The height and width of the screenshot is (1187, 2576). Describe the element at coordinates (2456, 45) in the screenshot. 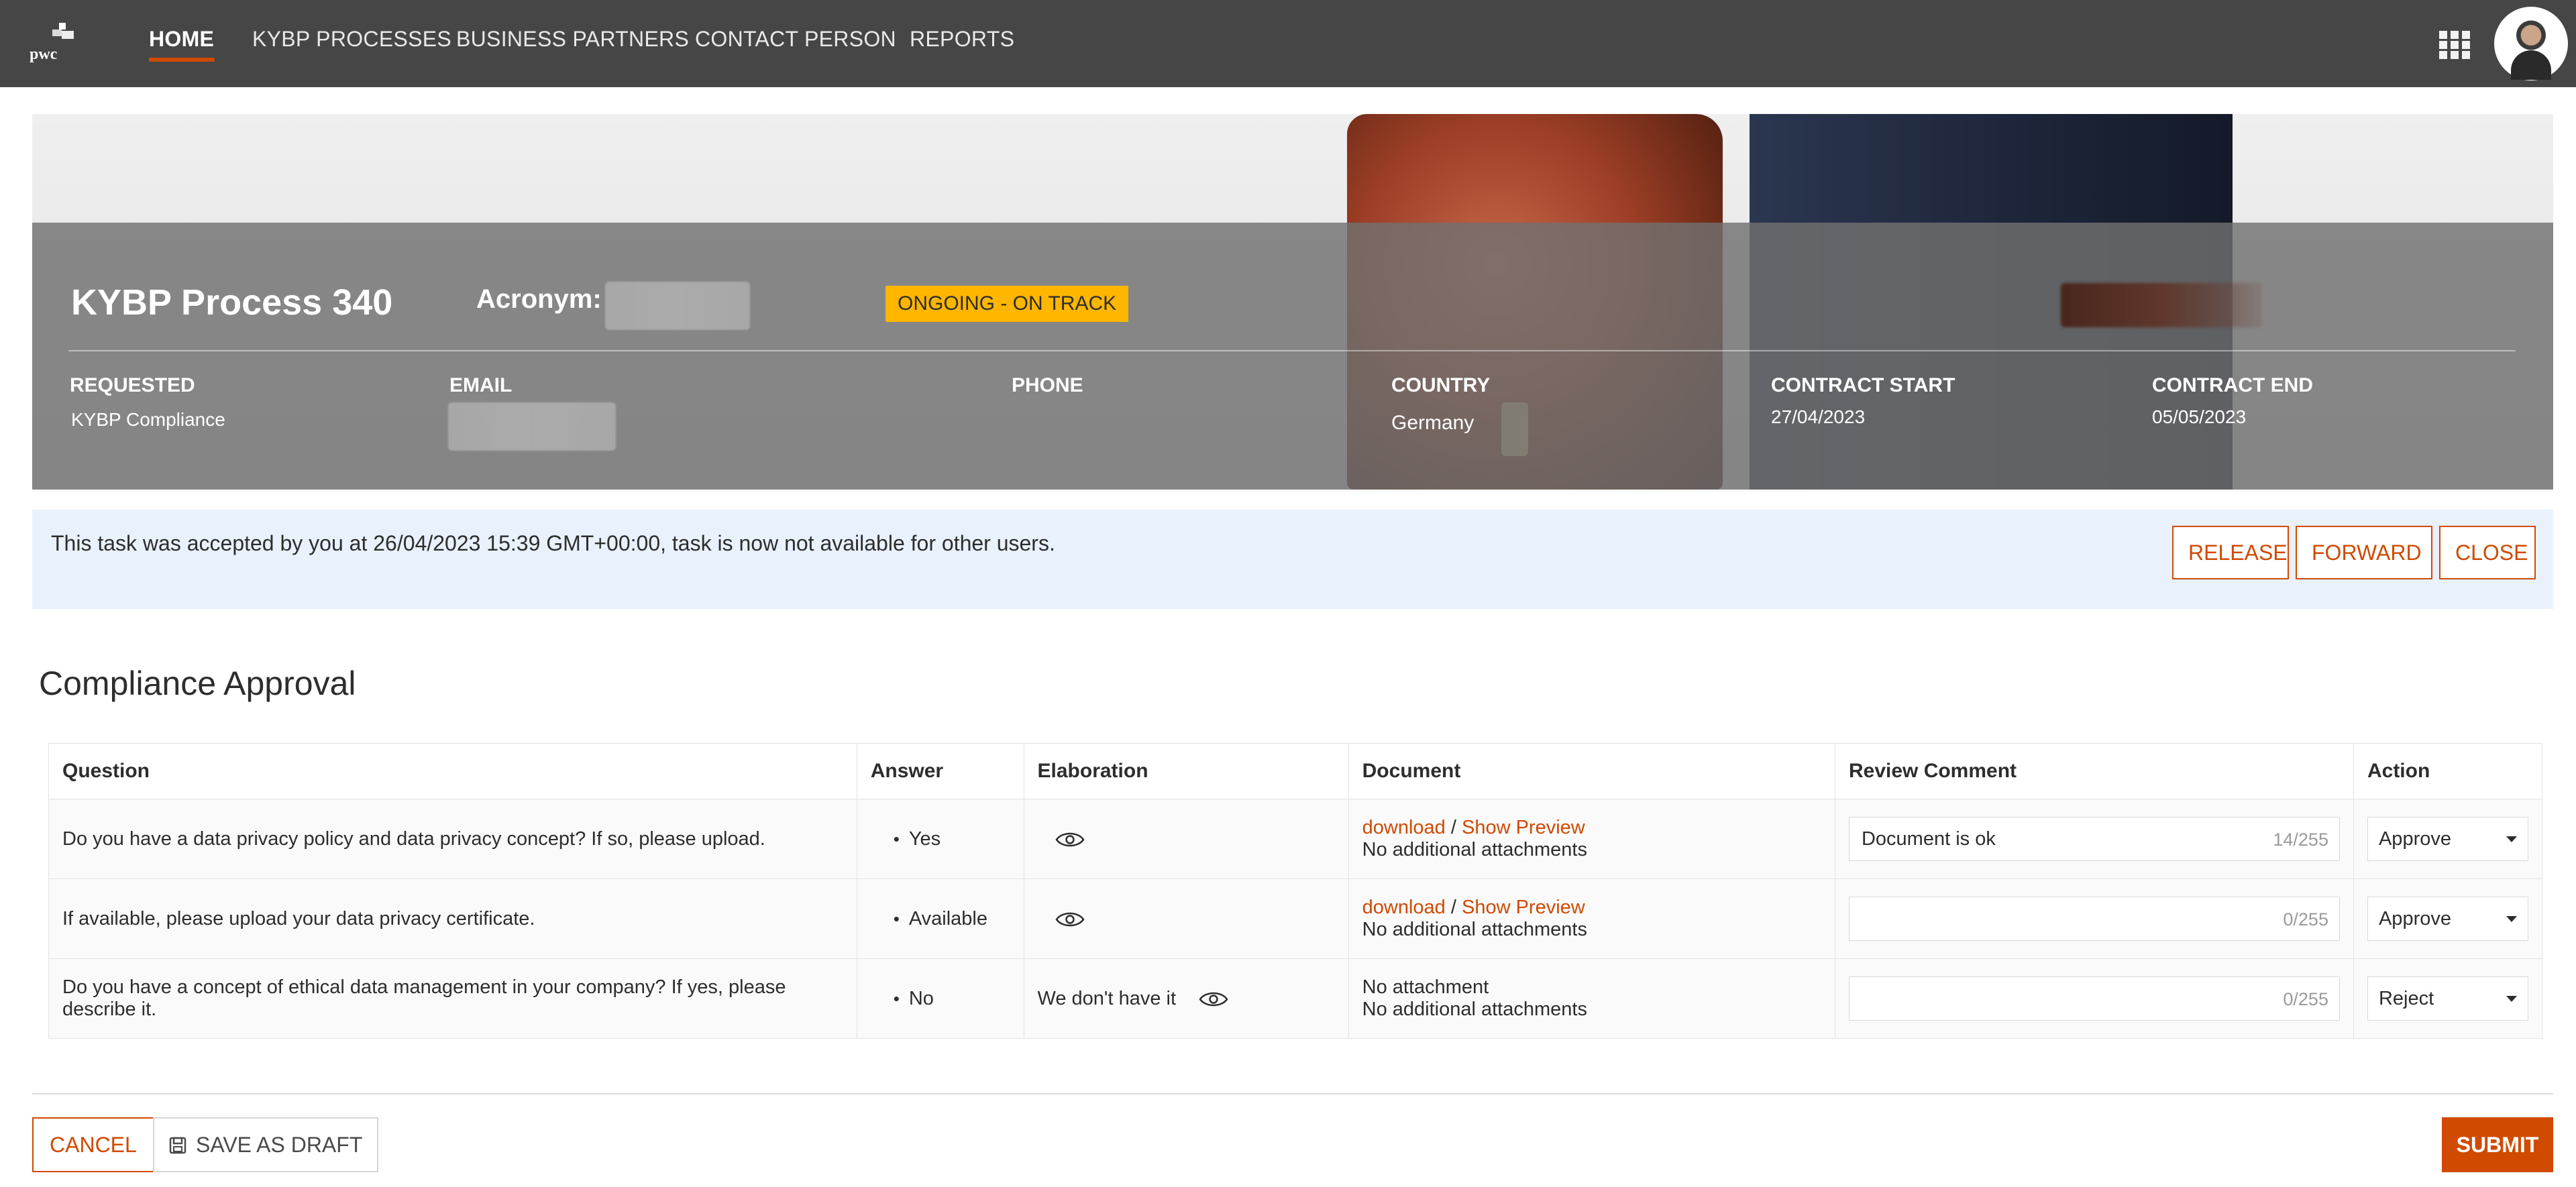

I see `apps-grid-icon` at that location.